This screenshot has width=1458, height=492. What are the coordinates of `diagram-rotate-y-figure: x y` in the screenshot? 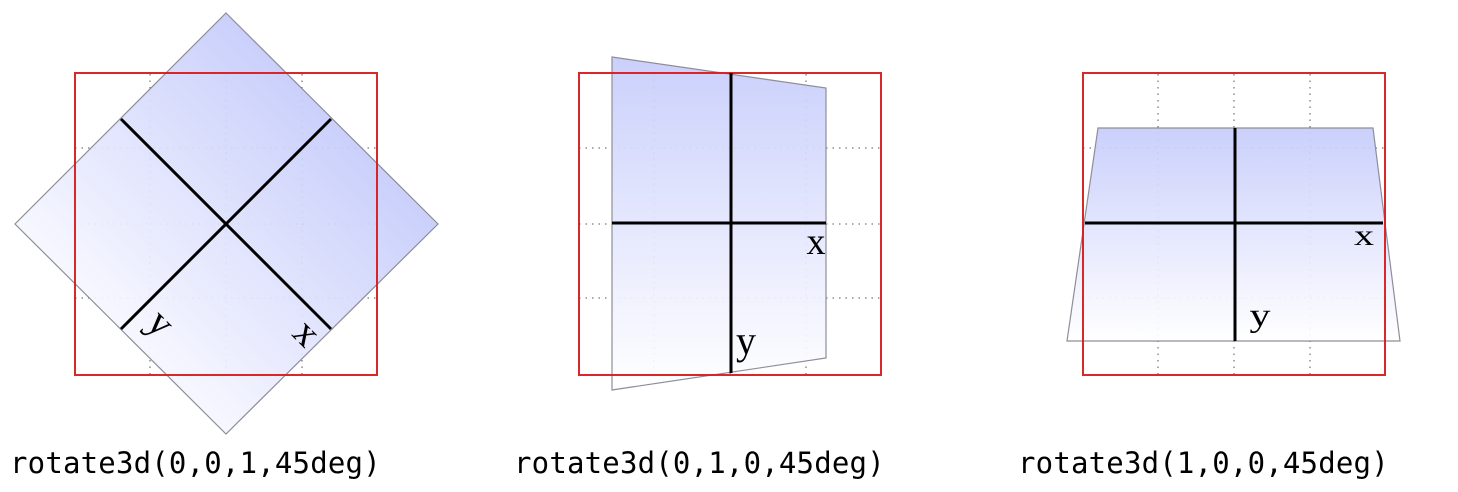 It's located at (730, 223).